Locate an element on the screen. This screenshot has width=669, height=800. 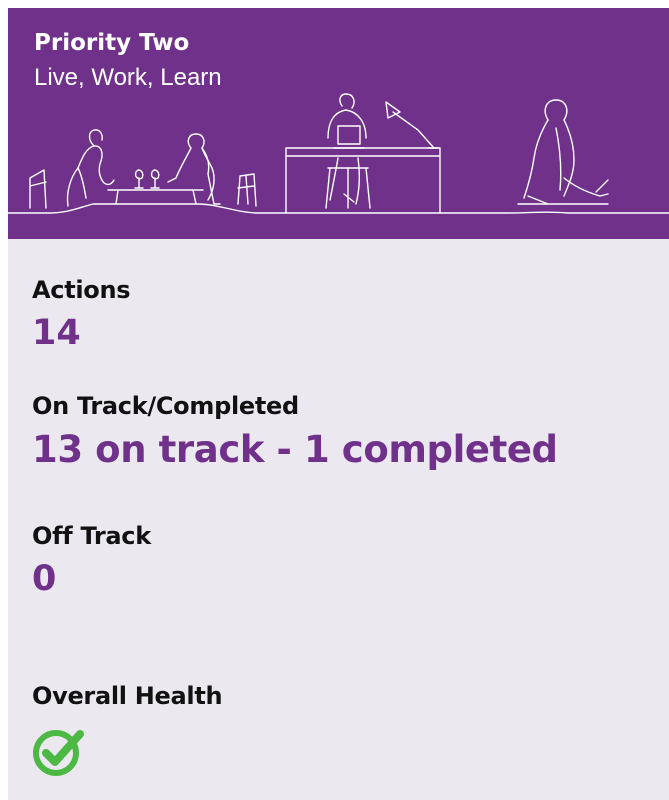
actions-value: 14 is located at coordinates (56, 333).